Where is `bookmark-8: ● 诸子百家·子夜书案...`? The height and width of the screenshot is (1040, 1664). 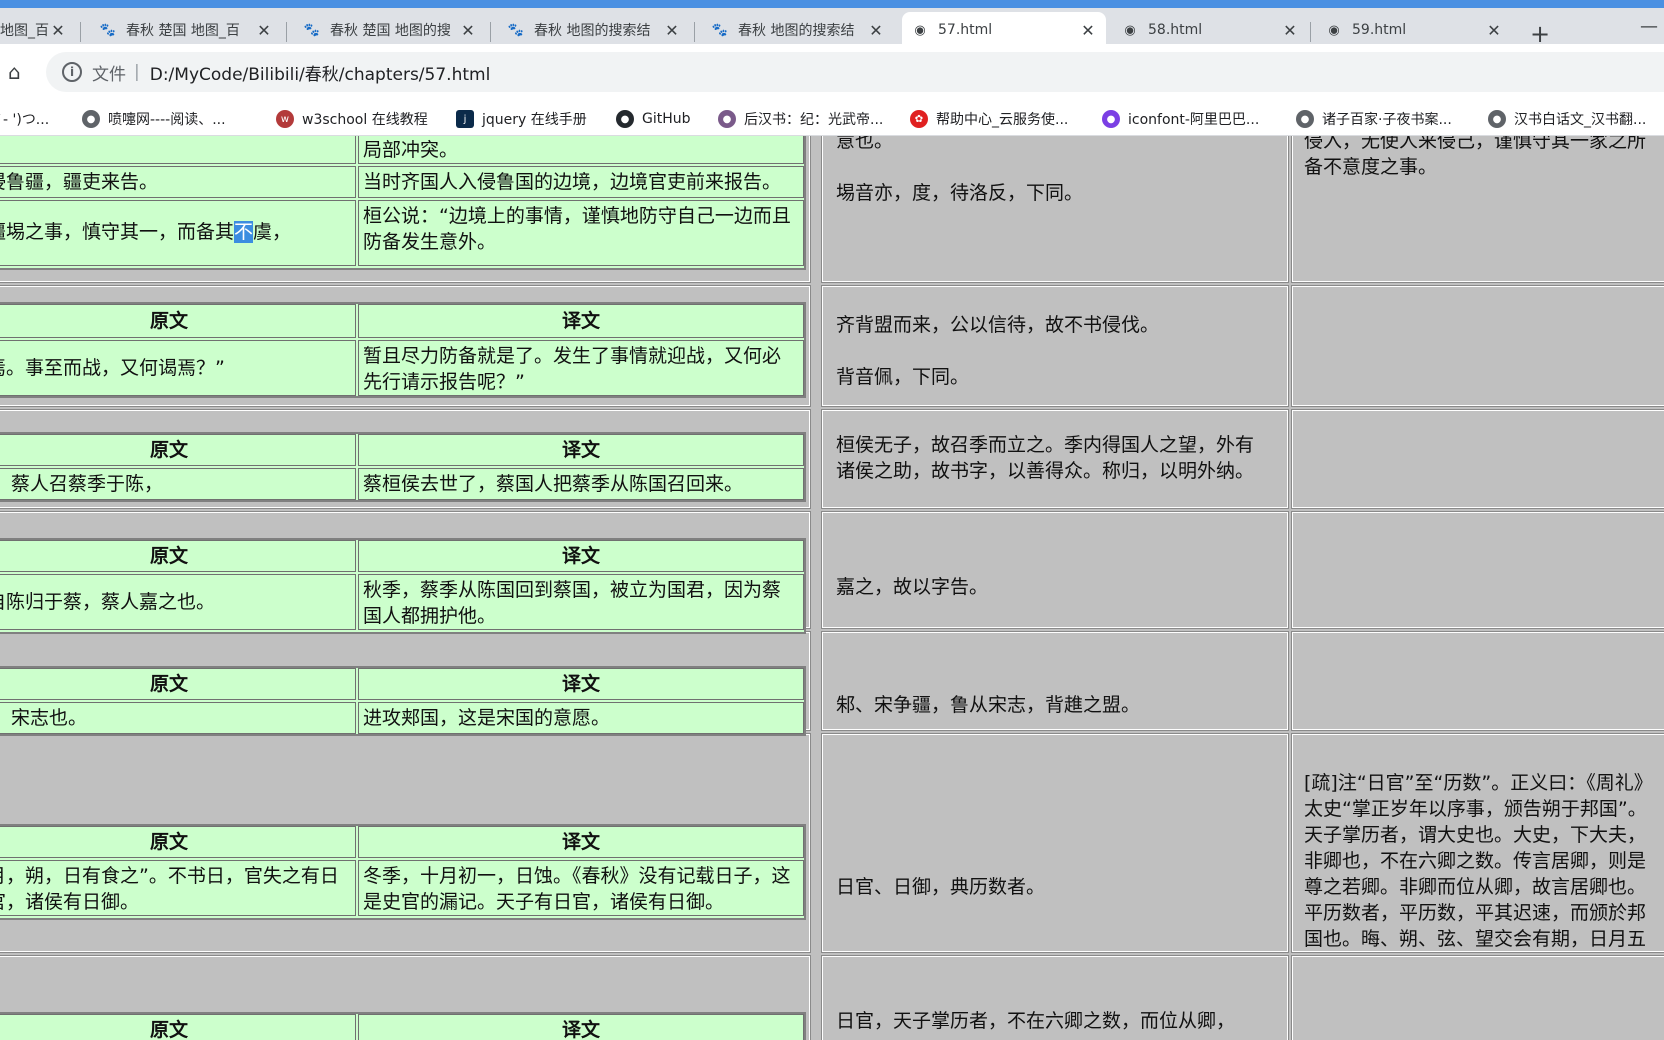 bookmark-8: ● 诸子百家·子夜书案... is located at coordinates (1374, 119).